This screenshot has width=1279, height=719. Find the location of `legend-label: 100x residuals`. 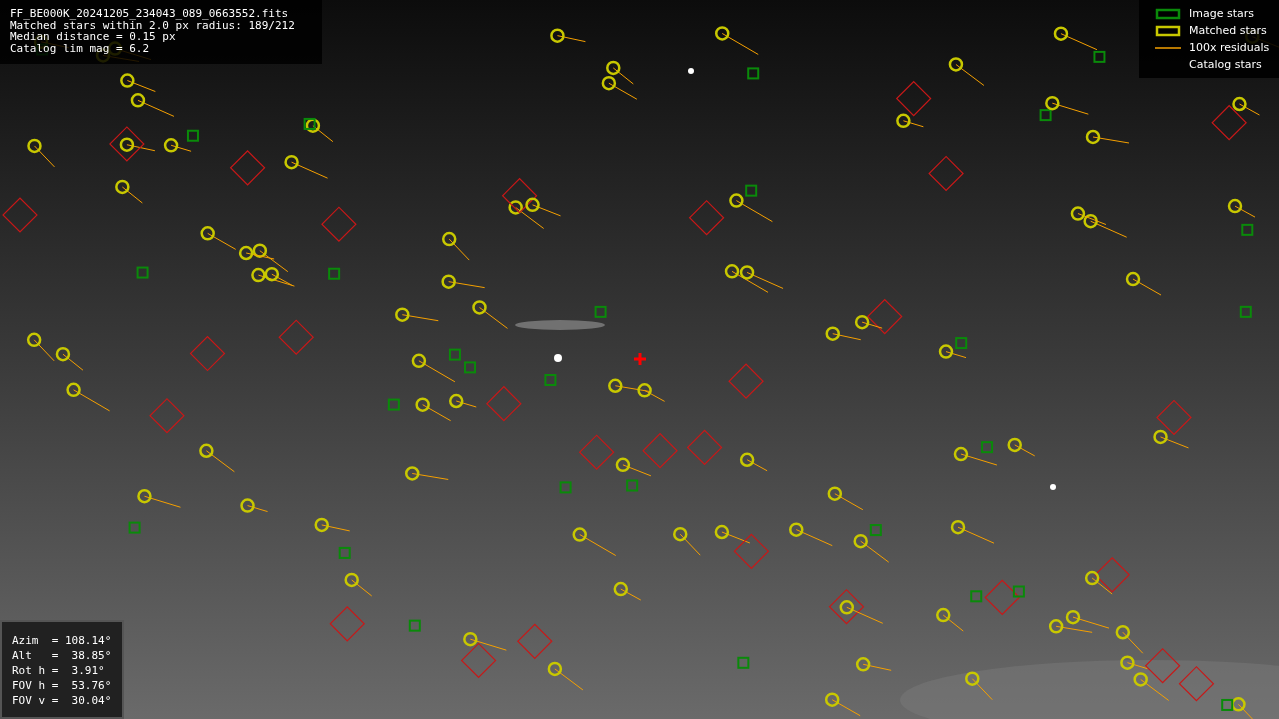

legend-label: 100x residuals is located at coordinates (1229, 47).